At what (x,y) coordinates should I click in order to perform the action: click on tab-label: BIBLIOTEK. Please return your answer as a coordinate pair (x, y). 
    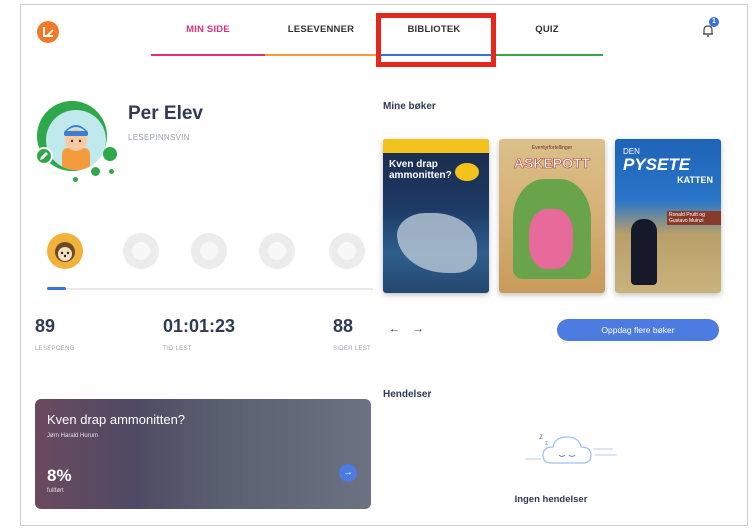
    Looking at the image, I should click on (434, 29).